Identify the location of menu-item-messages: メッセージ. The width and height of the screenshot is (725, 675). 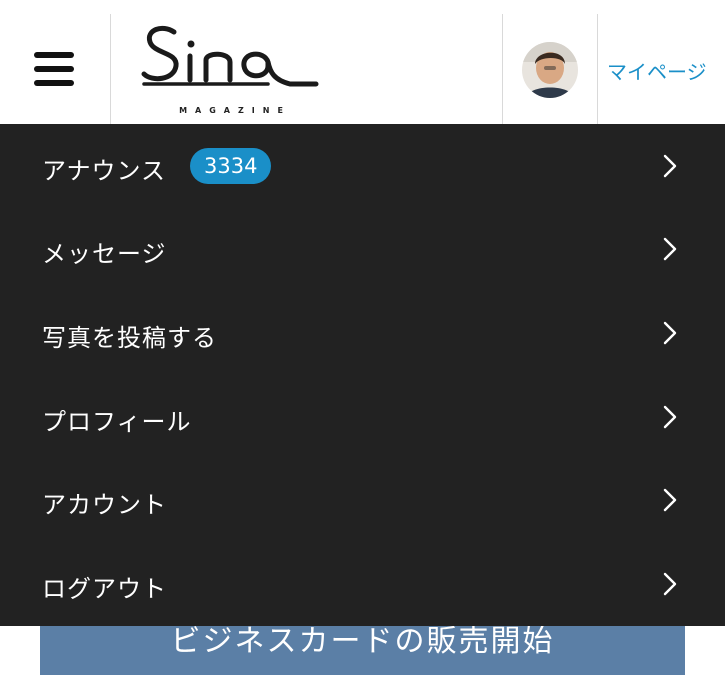
(362, 248).